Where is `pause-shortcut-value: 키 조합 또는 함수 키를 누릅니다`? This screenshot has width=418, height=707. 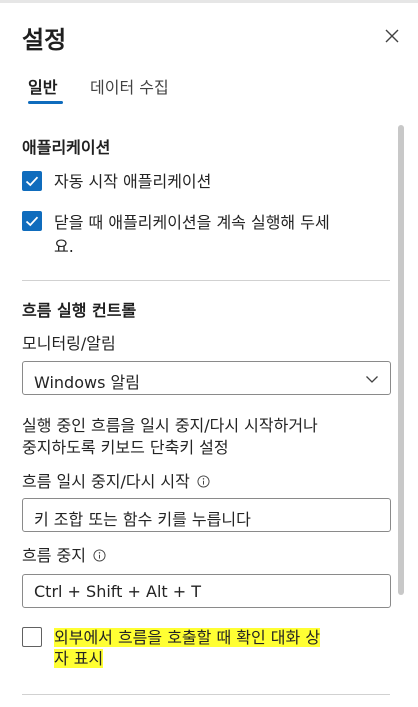
pause-shortcut-value: 키 조합 또는 함수 키를 누릅니다 is located at coordinates (142, 519).